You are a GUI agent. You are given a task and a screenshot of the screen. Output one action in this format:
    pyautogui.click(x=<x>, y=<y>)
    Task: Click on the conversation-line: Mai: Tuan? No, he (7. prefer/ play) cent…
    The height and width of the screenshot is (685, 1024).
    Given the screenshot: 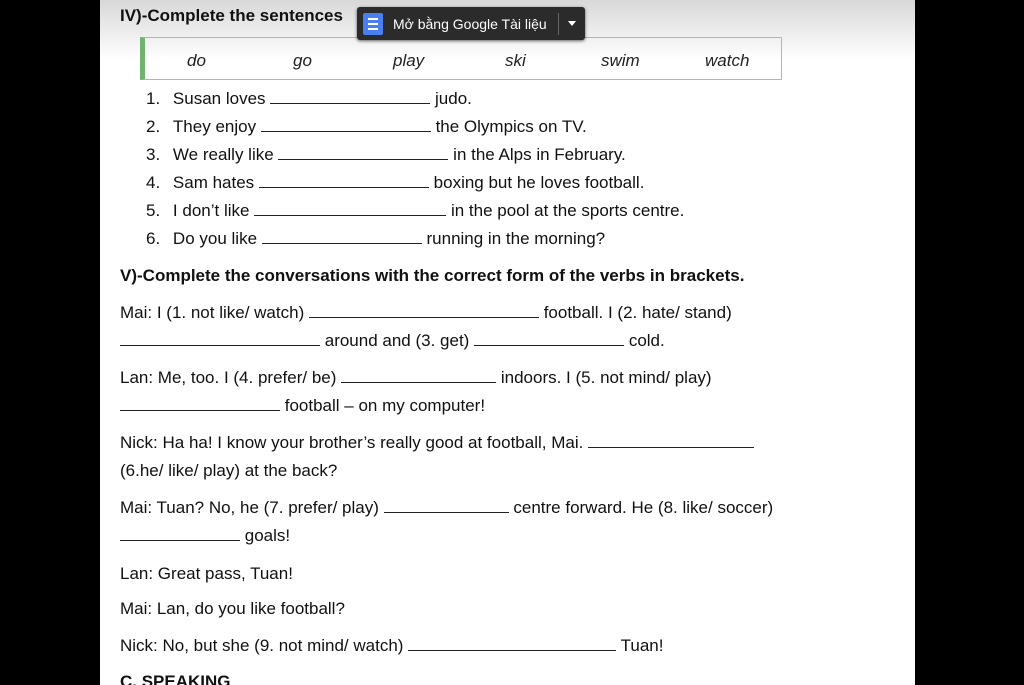 What is the action you would take?
    pyautogui.click(x=447, y=507)
    